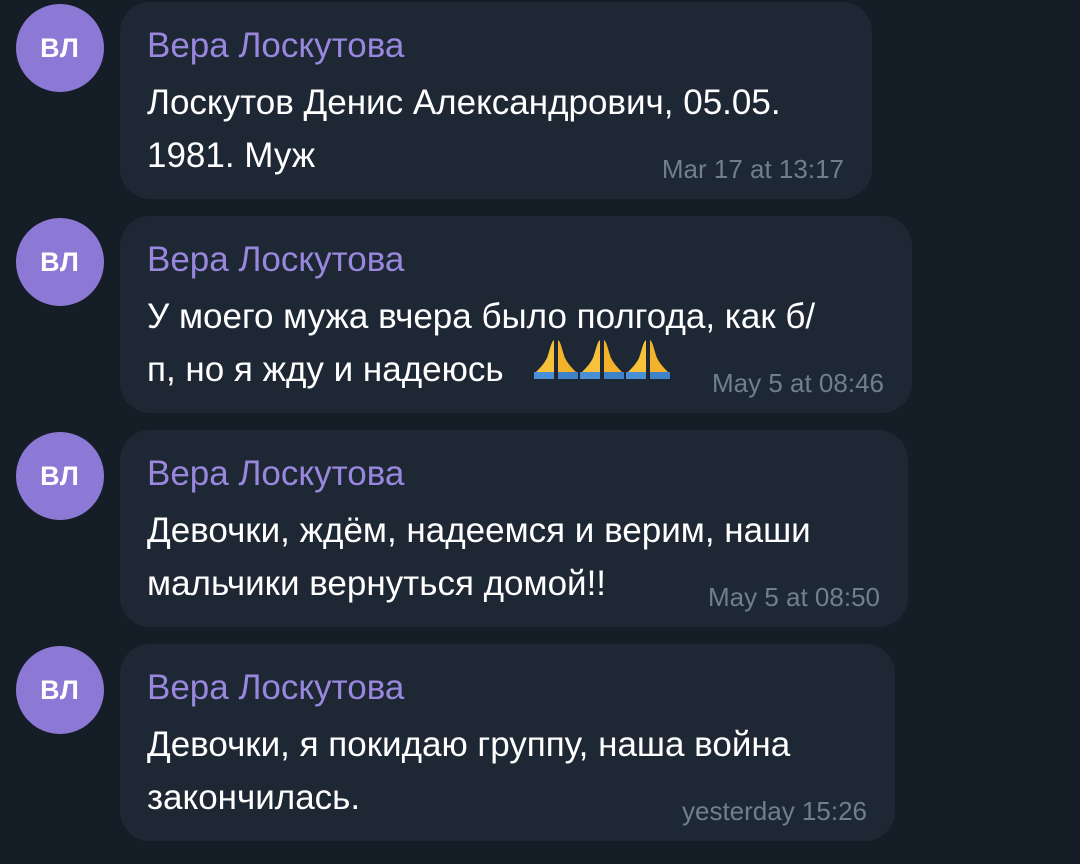  What do you see at coordinates (774, 811) in the screenshot?
I see `message-timestamp: yesterday 15:26` at bounding box center [774, 811].